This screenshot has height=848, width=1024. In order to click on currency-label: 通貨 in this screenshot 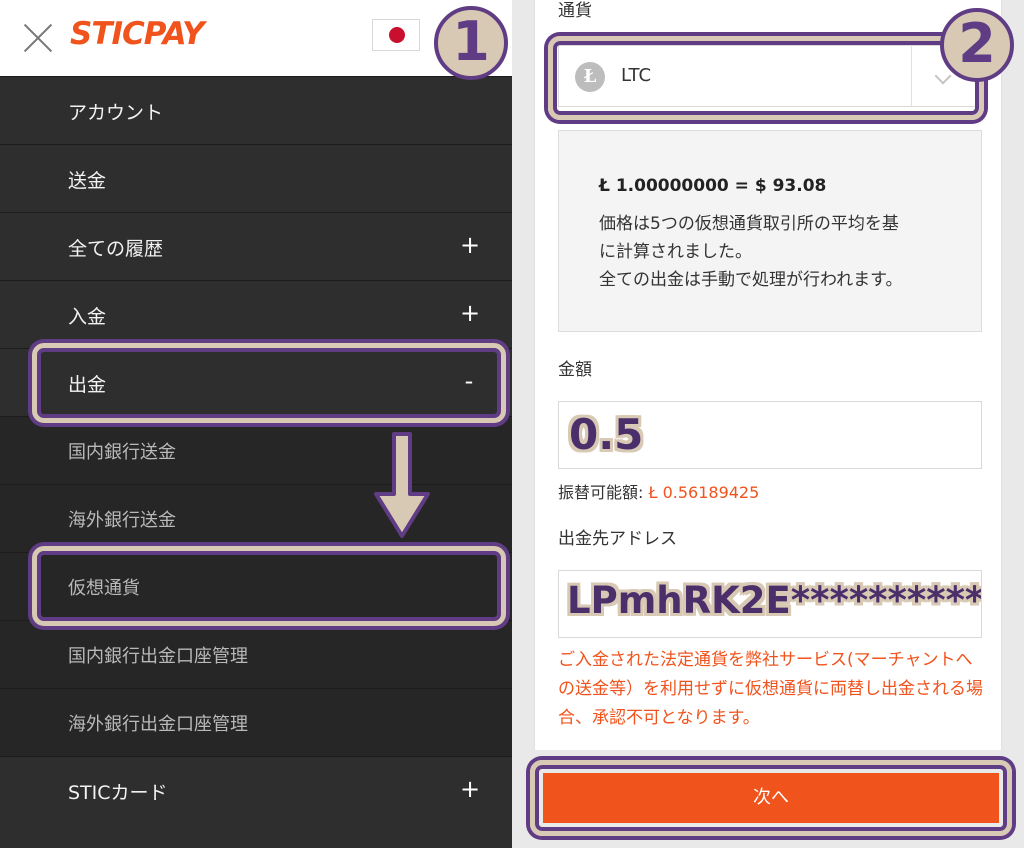, I will do `click(575, 11)`.